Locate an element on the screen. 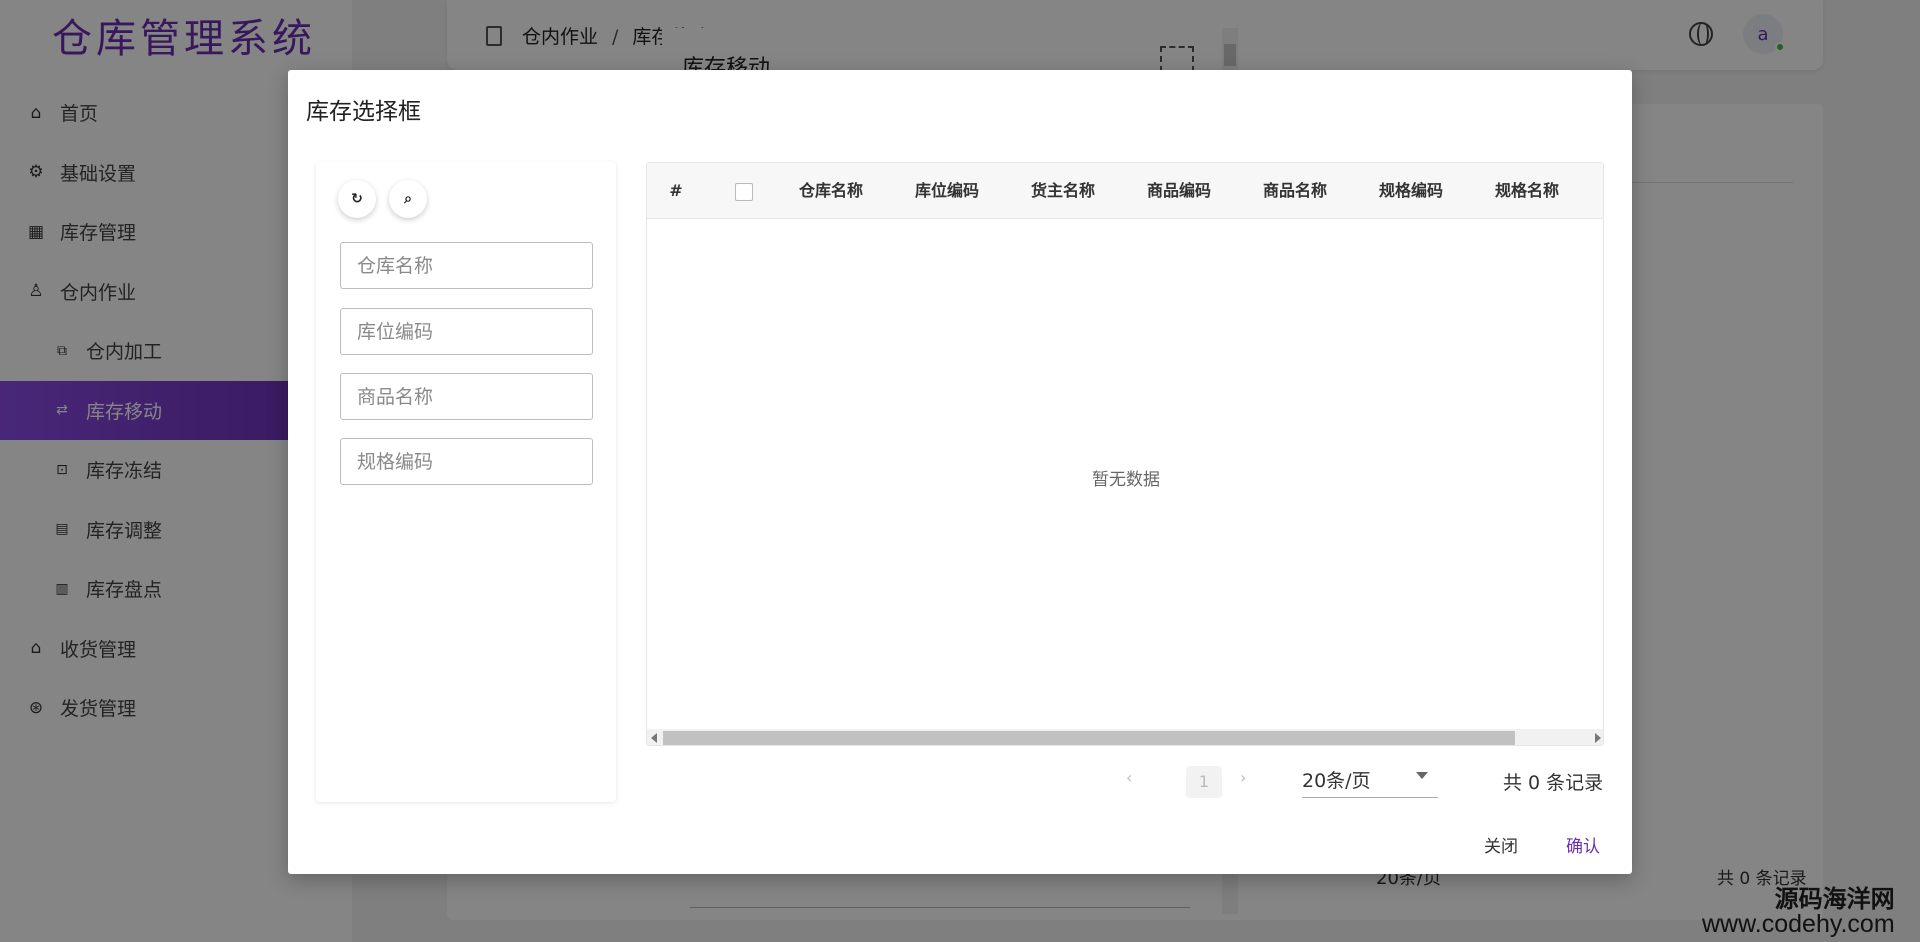  search-icon: ⌕ is located at coordinates (408, 199).